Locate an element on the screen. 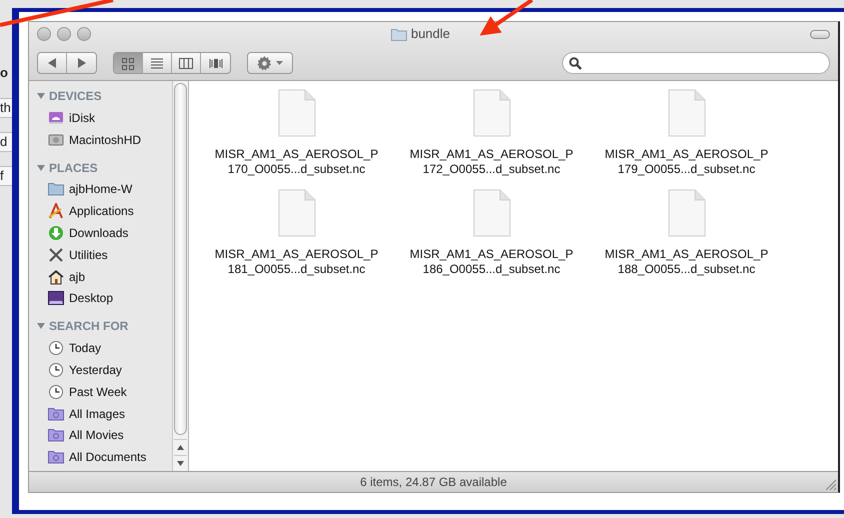  list-icon is located at coordinates (157, 63).